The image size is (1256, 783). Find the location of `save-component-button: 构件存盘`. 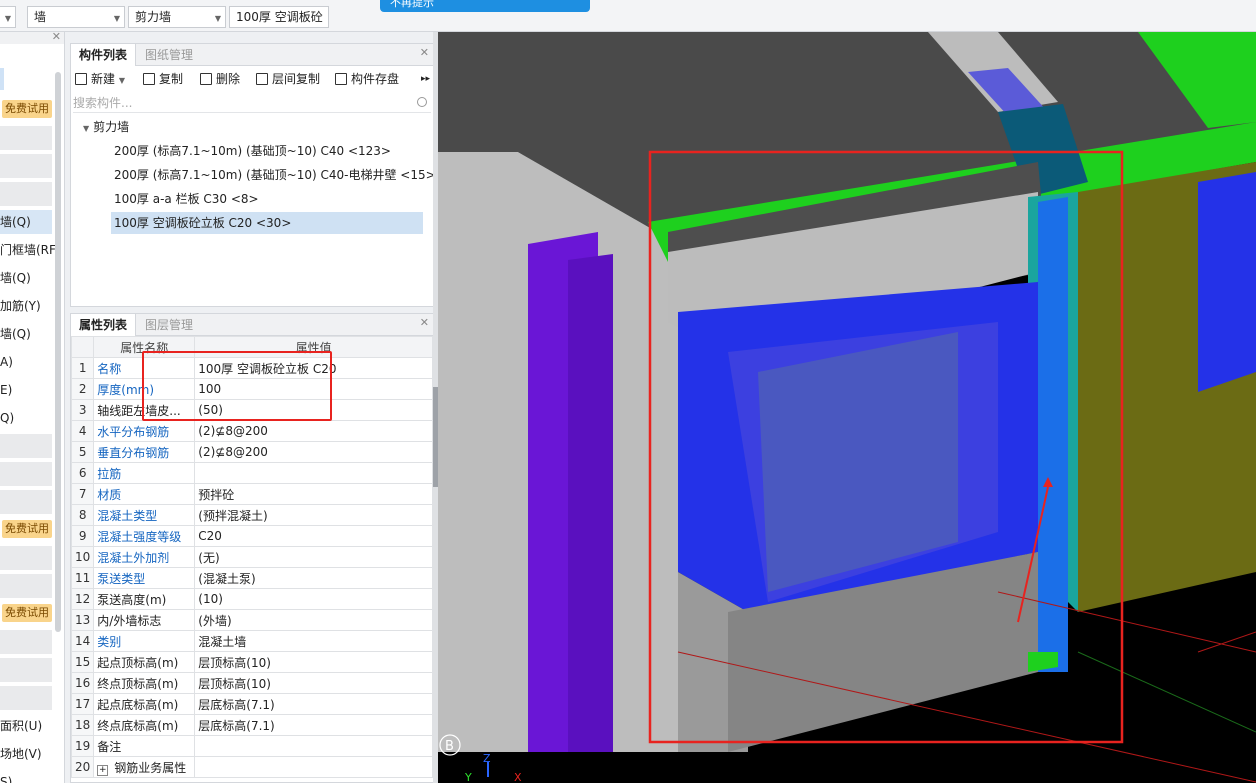

save-component-button: 构件存盘 is located at coordinates (367, 79).